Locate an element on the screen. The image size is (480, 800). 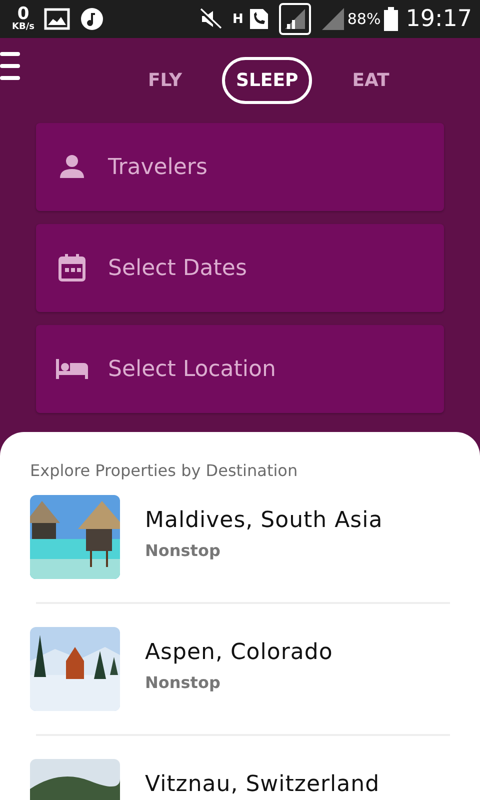
image-icon is located at coordinates (57, 19).